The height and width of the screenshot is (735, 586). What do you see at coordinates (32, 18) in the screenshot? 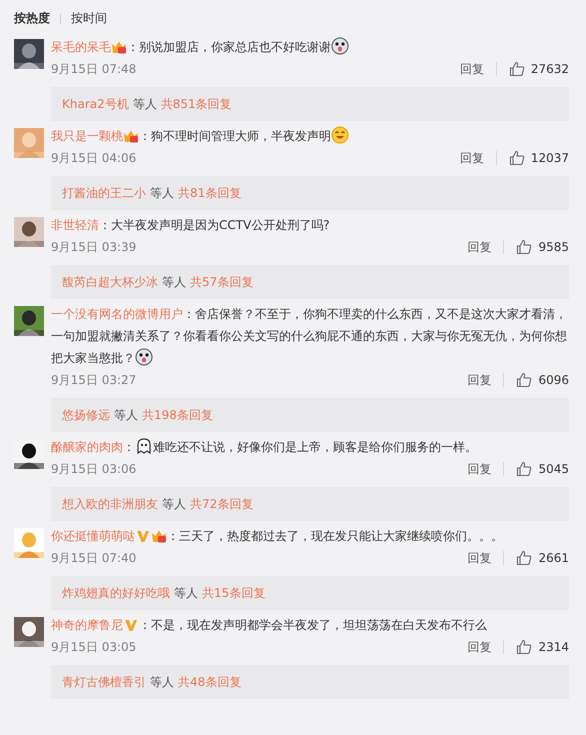
I see `sort-tab: 按热度` at bounding box center [32, 18].